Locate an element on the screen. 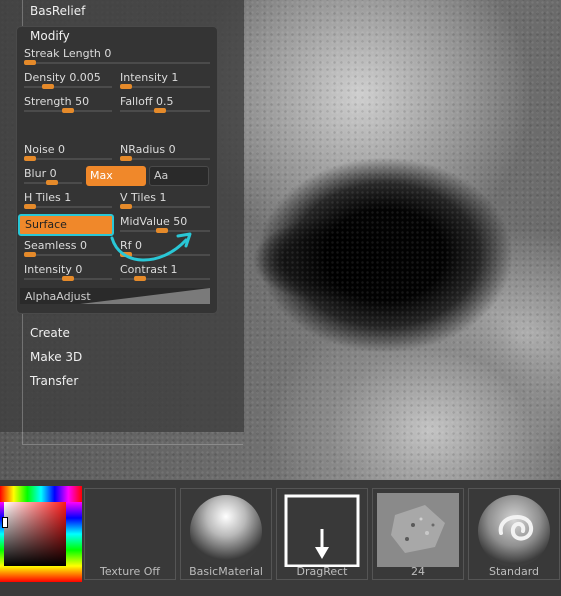 Image resolution: width=561 pixels, height=596 pixels. alpha-intensity-slider: Intensity 0 is located at coordinates (68, 273).